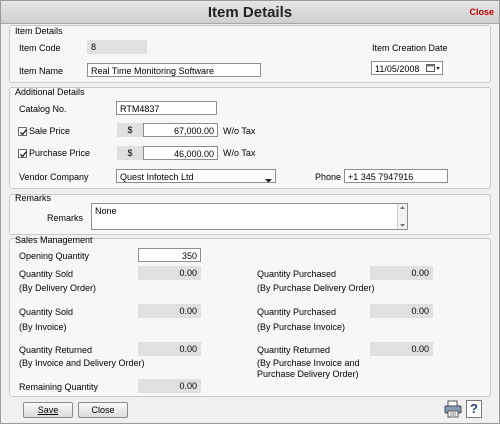 Image resolution: width=500 pixels, height=424 pixels. What do you see at coordinates (453, 409) in the screenshot?
I see `printer-icon` at bounding box center [453, 409].